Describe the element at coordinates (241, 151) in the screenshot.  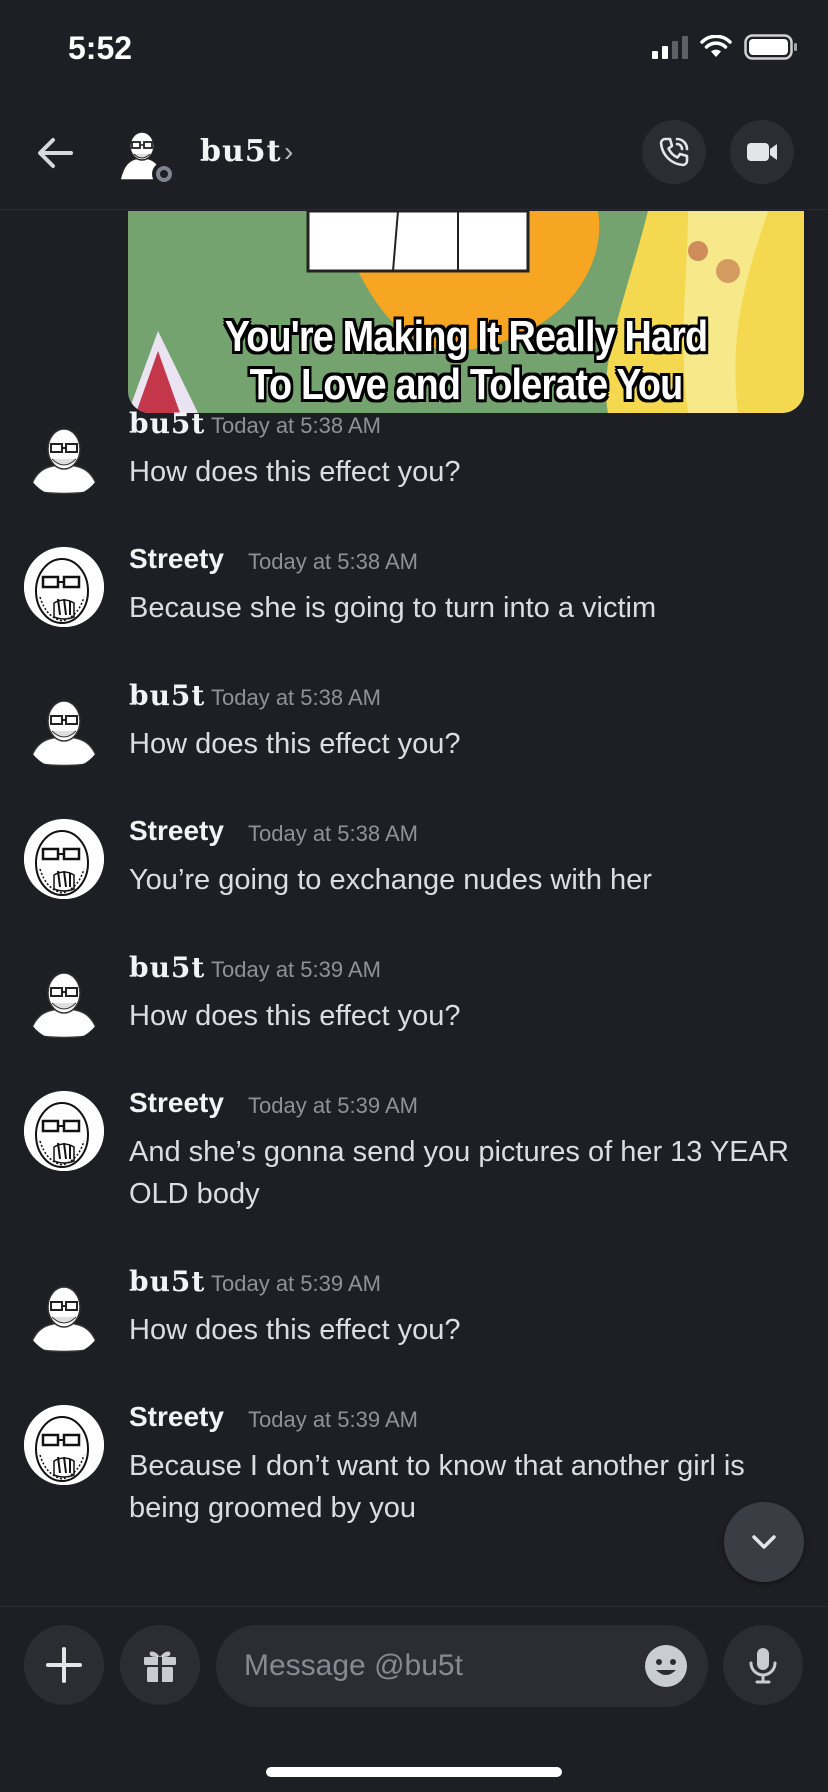
I see `header-username: bu5t` at that location.